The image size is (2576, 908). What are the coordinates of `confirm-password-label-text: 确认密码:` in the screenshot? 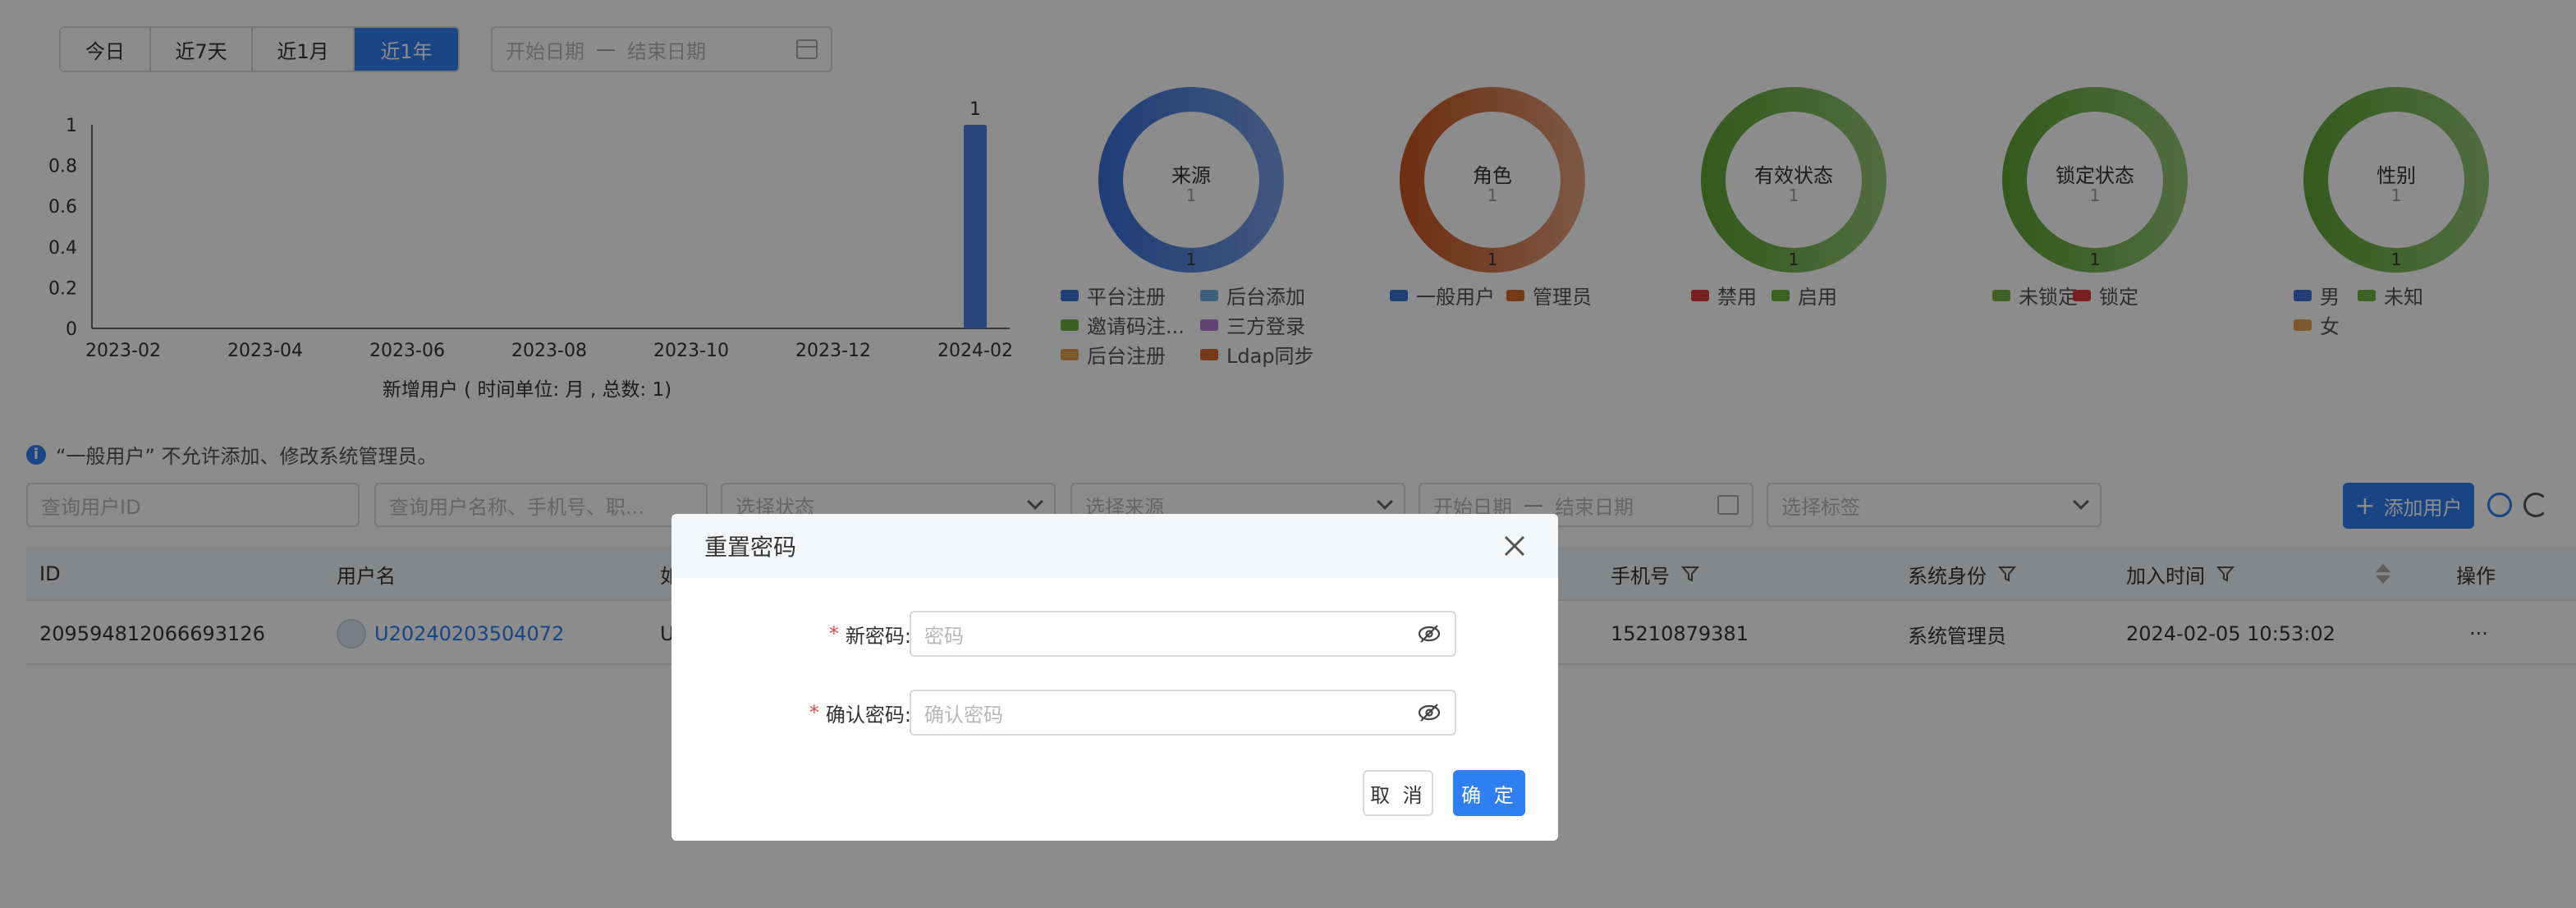 It's located at (868, 715).